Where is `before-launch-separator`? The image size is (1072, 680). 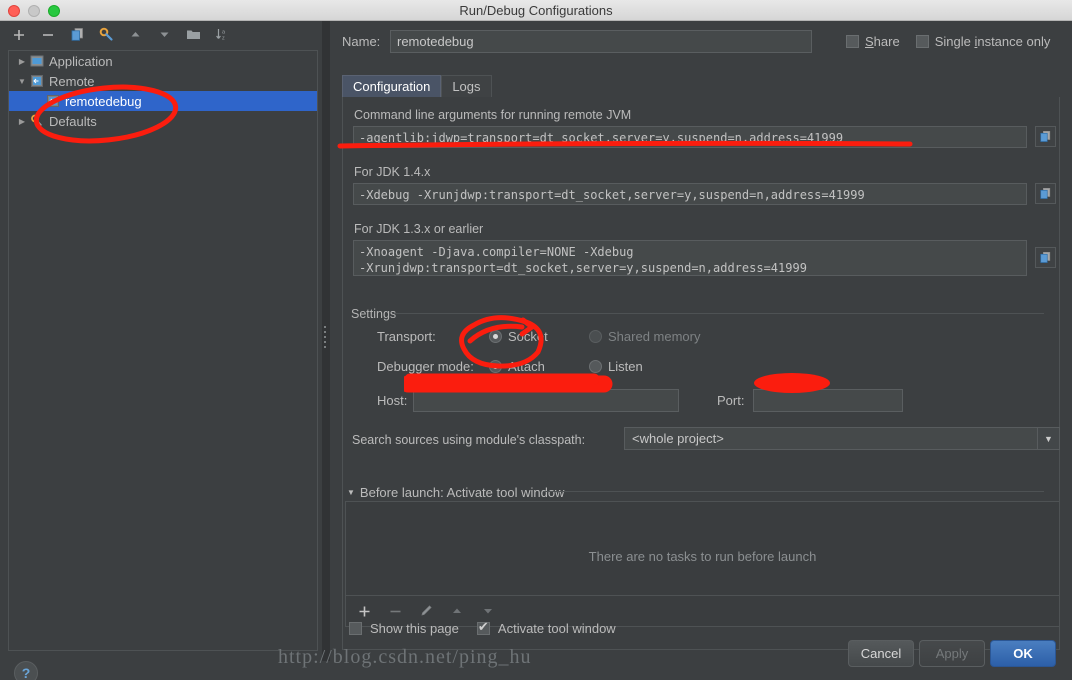 before-launch-separator is located at coordinates (793, 491).